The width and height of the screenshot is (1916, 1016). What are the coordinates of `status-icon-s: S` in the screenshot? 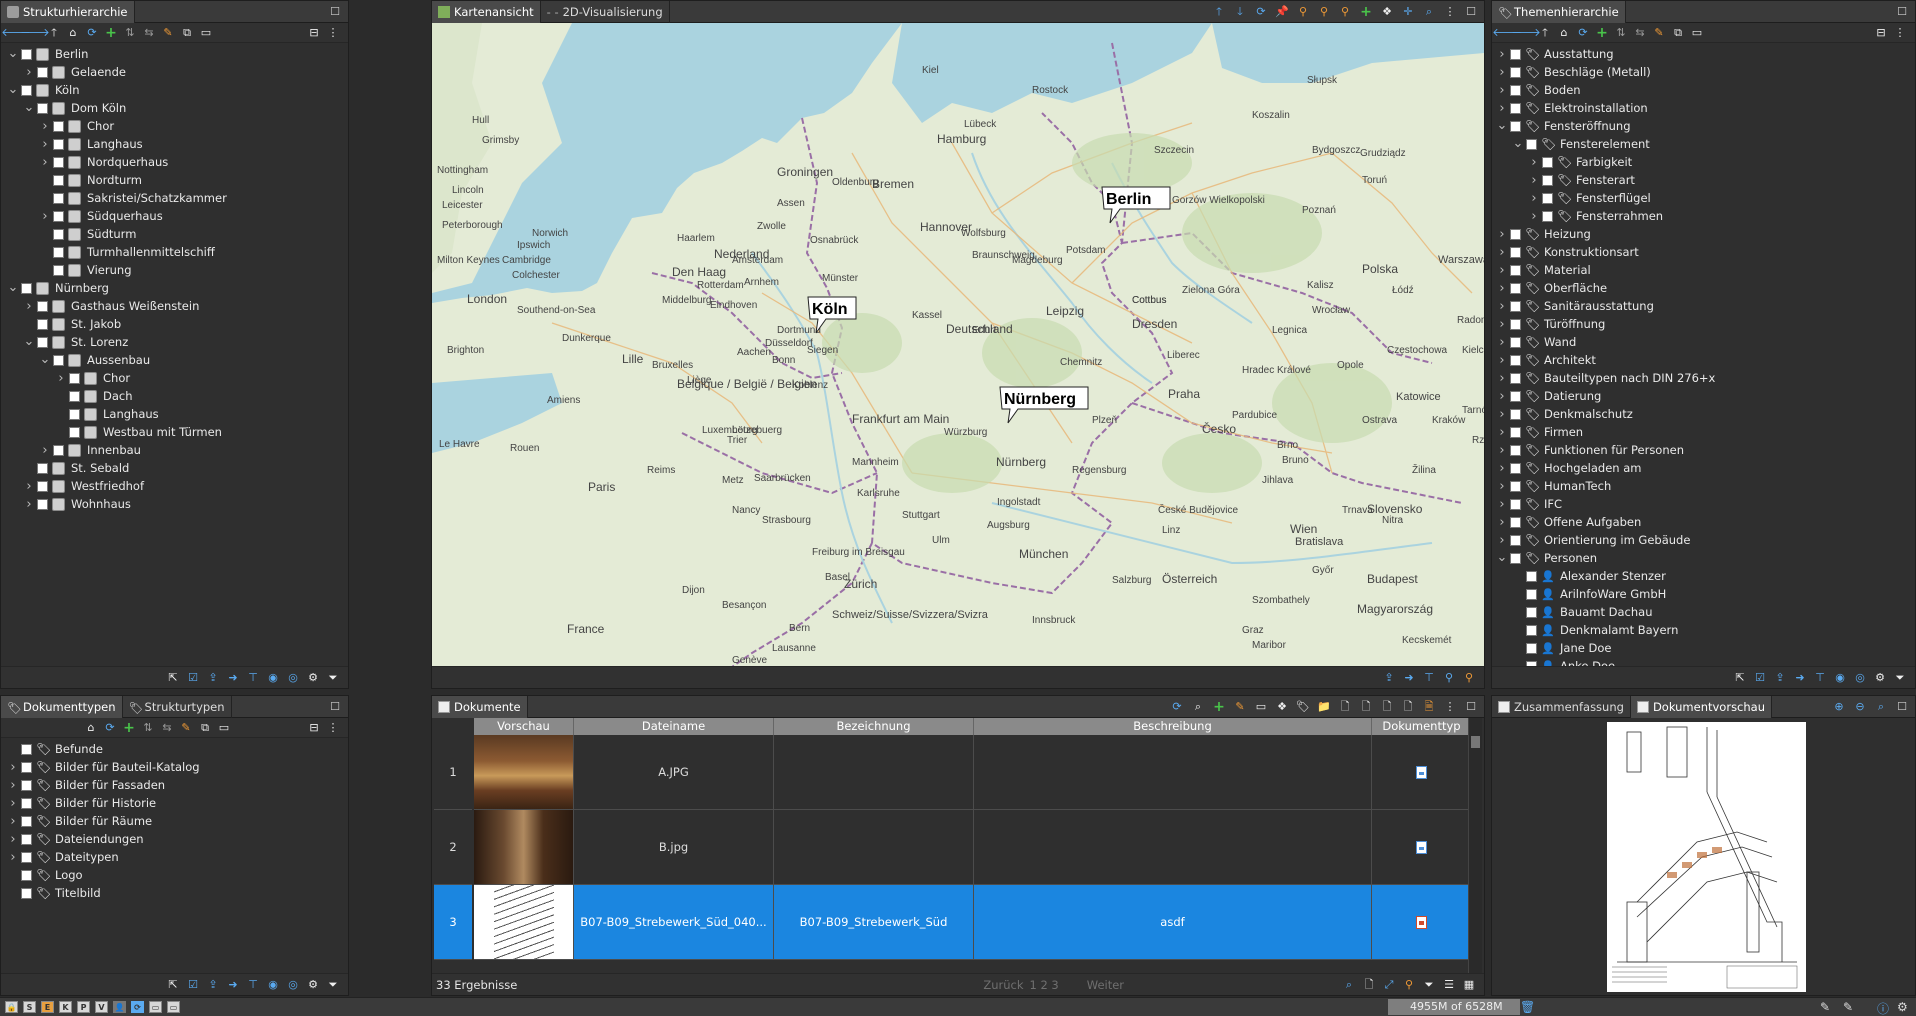 It's located at (29, 1007).